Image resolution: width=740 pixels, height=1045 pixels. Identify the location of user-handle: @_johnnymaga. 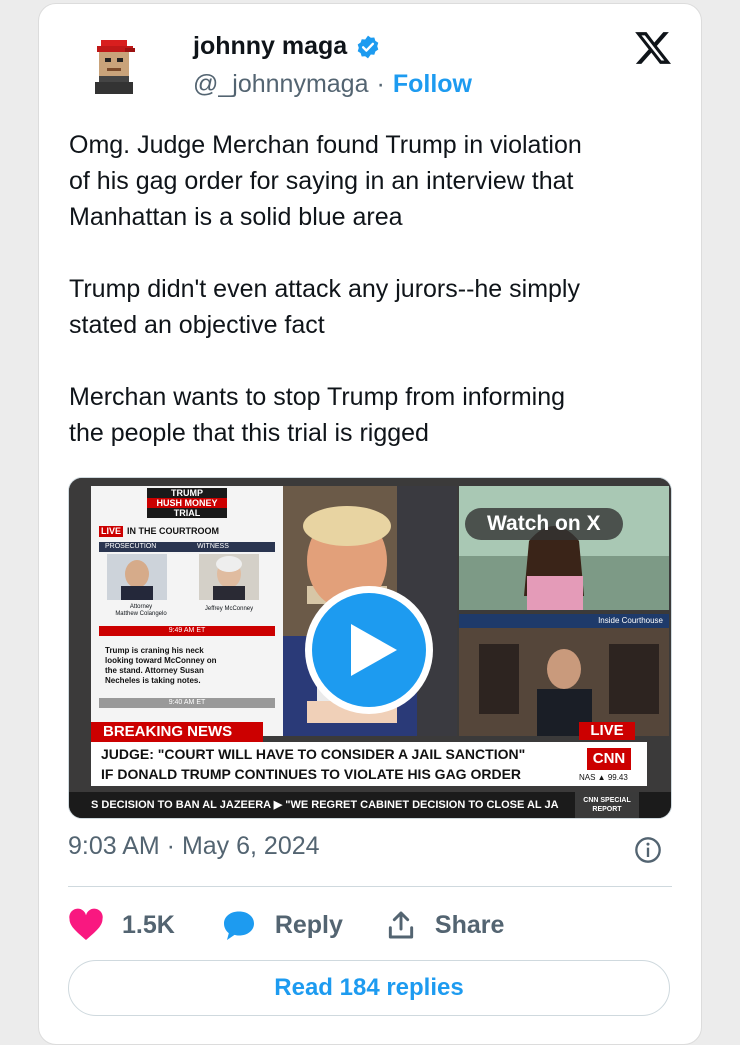
(281, 84).